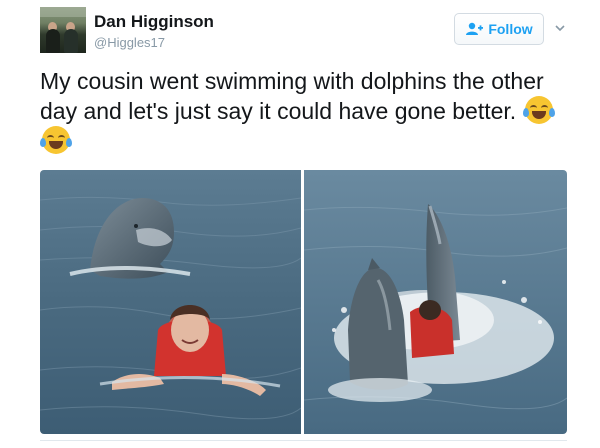 The image size is (600, 448). I want to click on follow-label: Follow, so click(510, 29).